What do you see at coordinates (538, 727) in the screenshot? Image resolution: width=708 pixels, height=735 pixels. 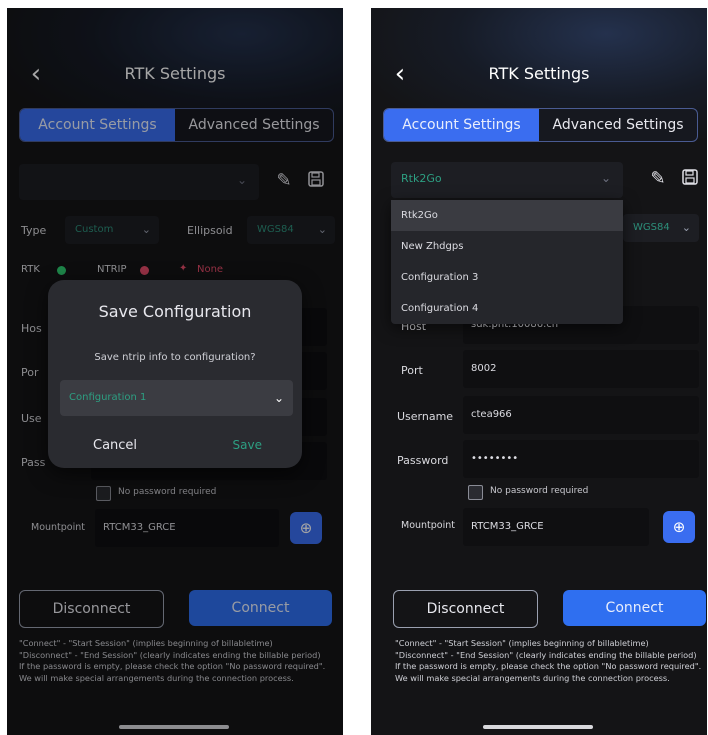 I see `home-indicator` at bounding box center [538, 727].